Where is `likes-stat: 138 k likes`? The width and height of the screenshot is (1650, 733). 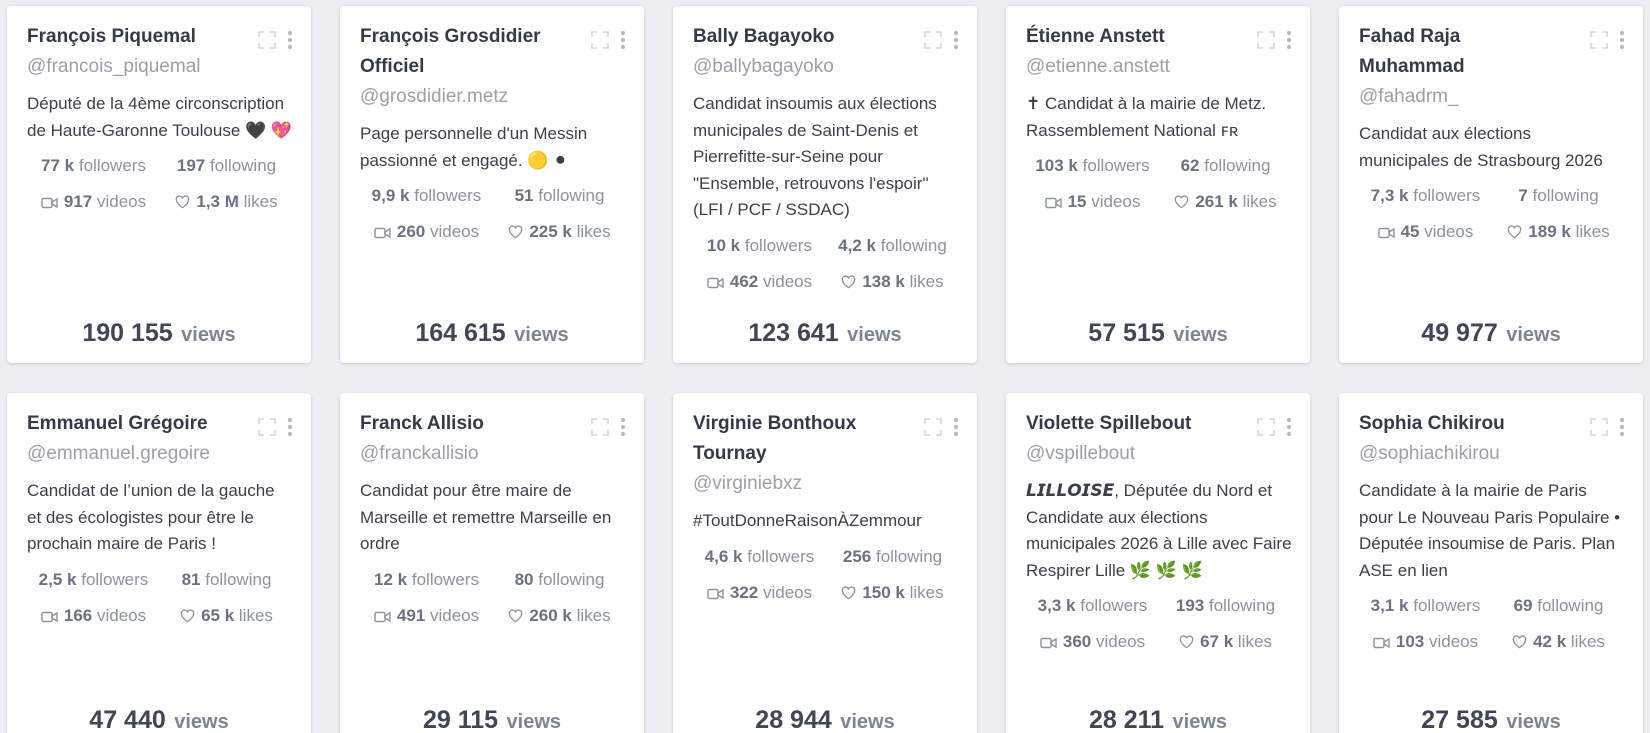
likes-stat: 138 k likes is located at coordinates (892, 283).